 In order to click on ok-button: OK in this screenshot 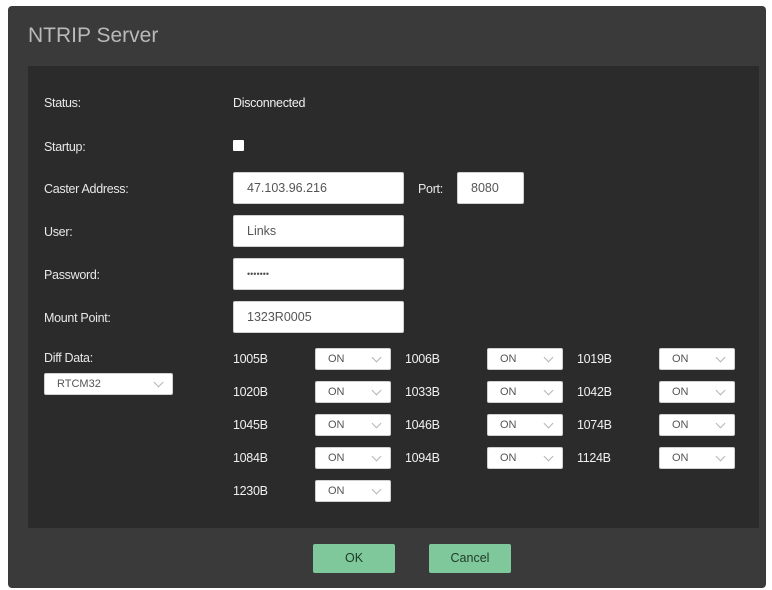, I will do `click(354, 558)`.